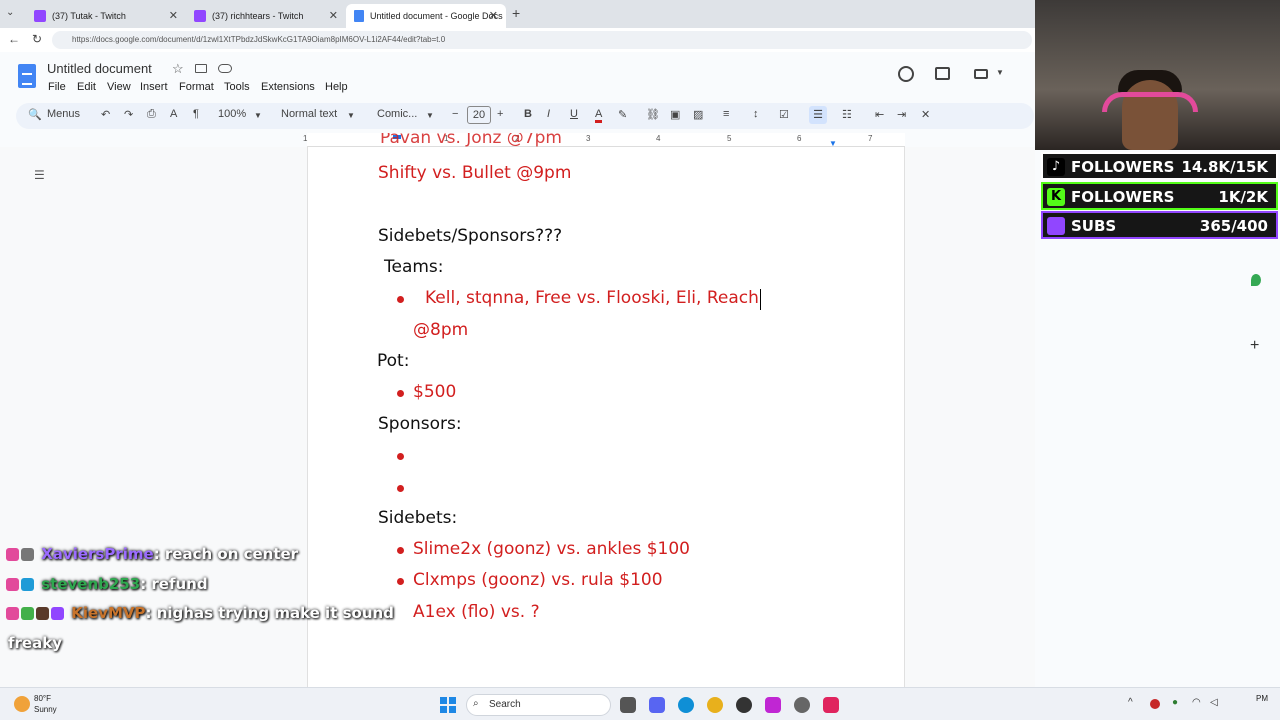 The height and width of the screenshot is (720, 1280). What do you see at coordinates (196, 87) in the screenshot?
I see `menu-format: Format` at bounding box center [196, 87].